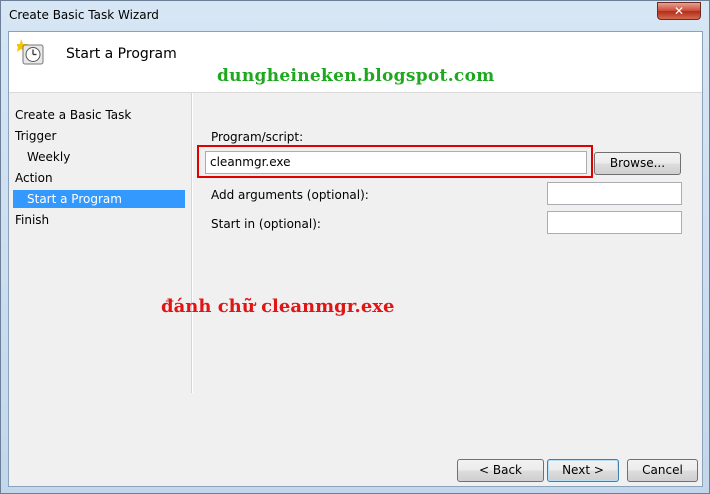 Image resolution: width=710 pixels, height=494 pixels. Describe the element at coordinates (35, 136) in the screenshot. I see `nav-item-trigger: Trigger` at that location.